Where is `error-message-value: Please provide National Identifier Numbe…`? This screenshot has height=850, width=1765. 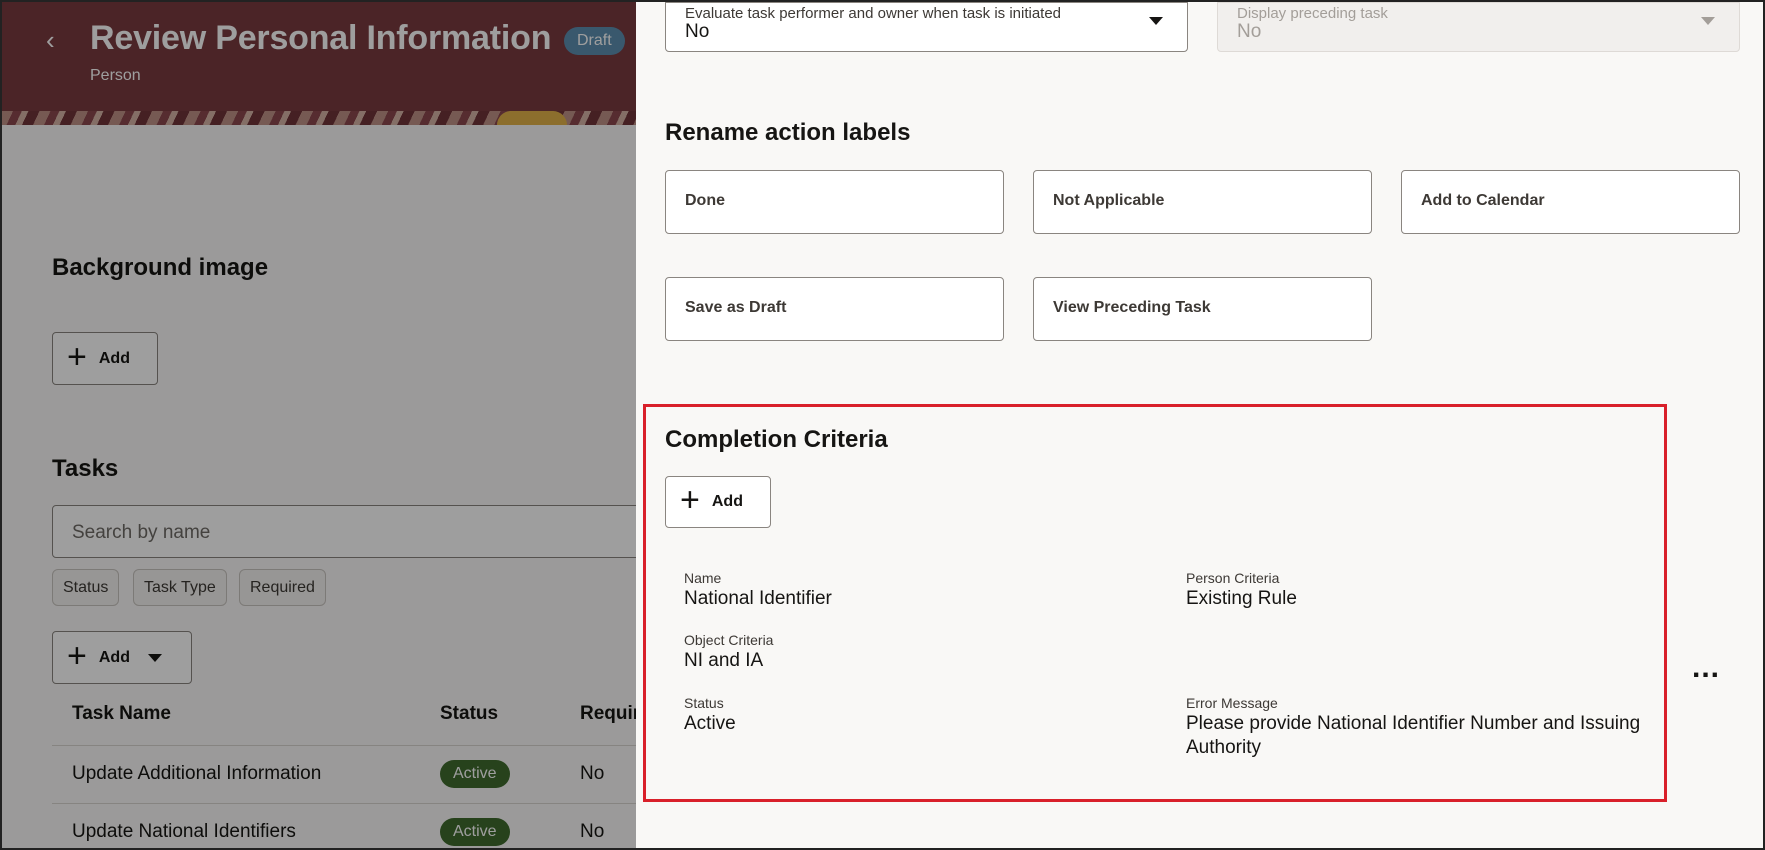
error-message-value: Please provide National Identifier Numbe… is located at coordinates (1413, 735).